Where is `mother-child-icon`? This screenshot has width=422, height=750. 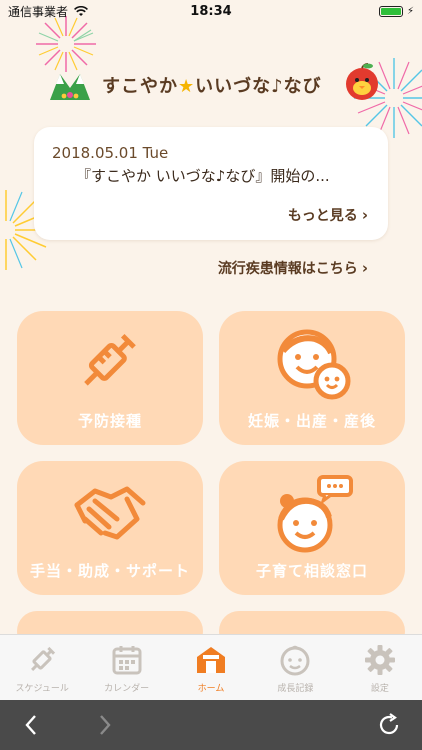
mother-child-icon is located at coordinates (314, 364).